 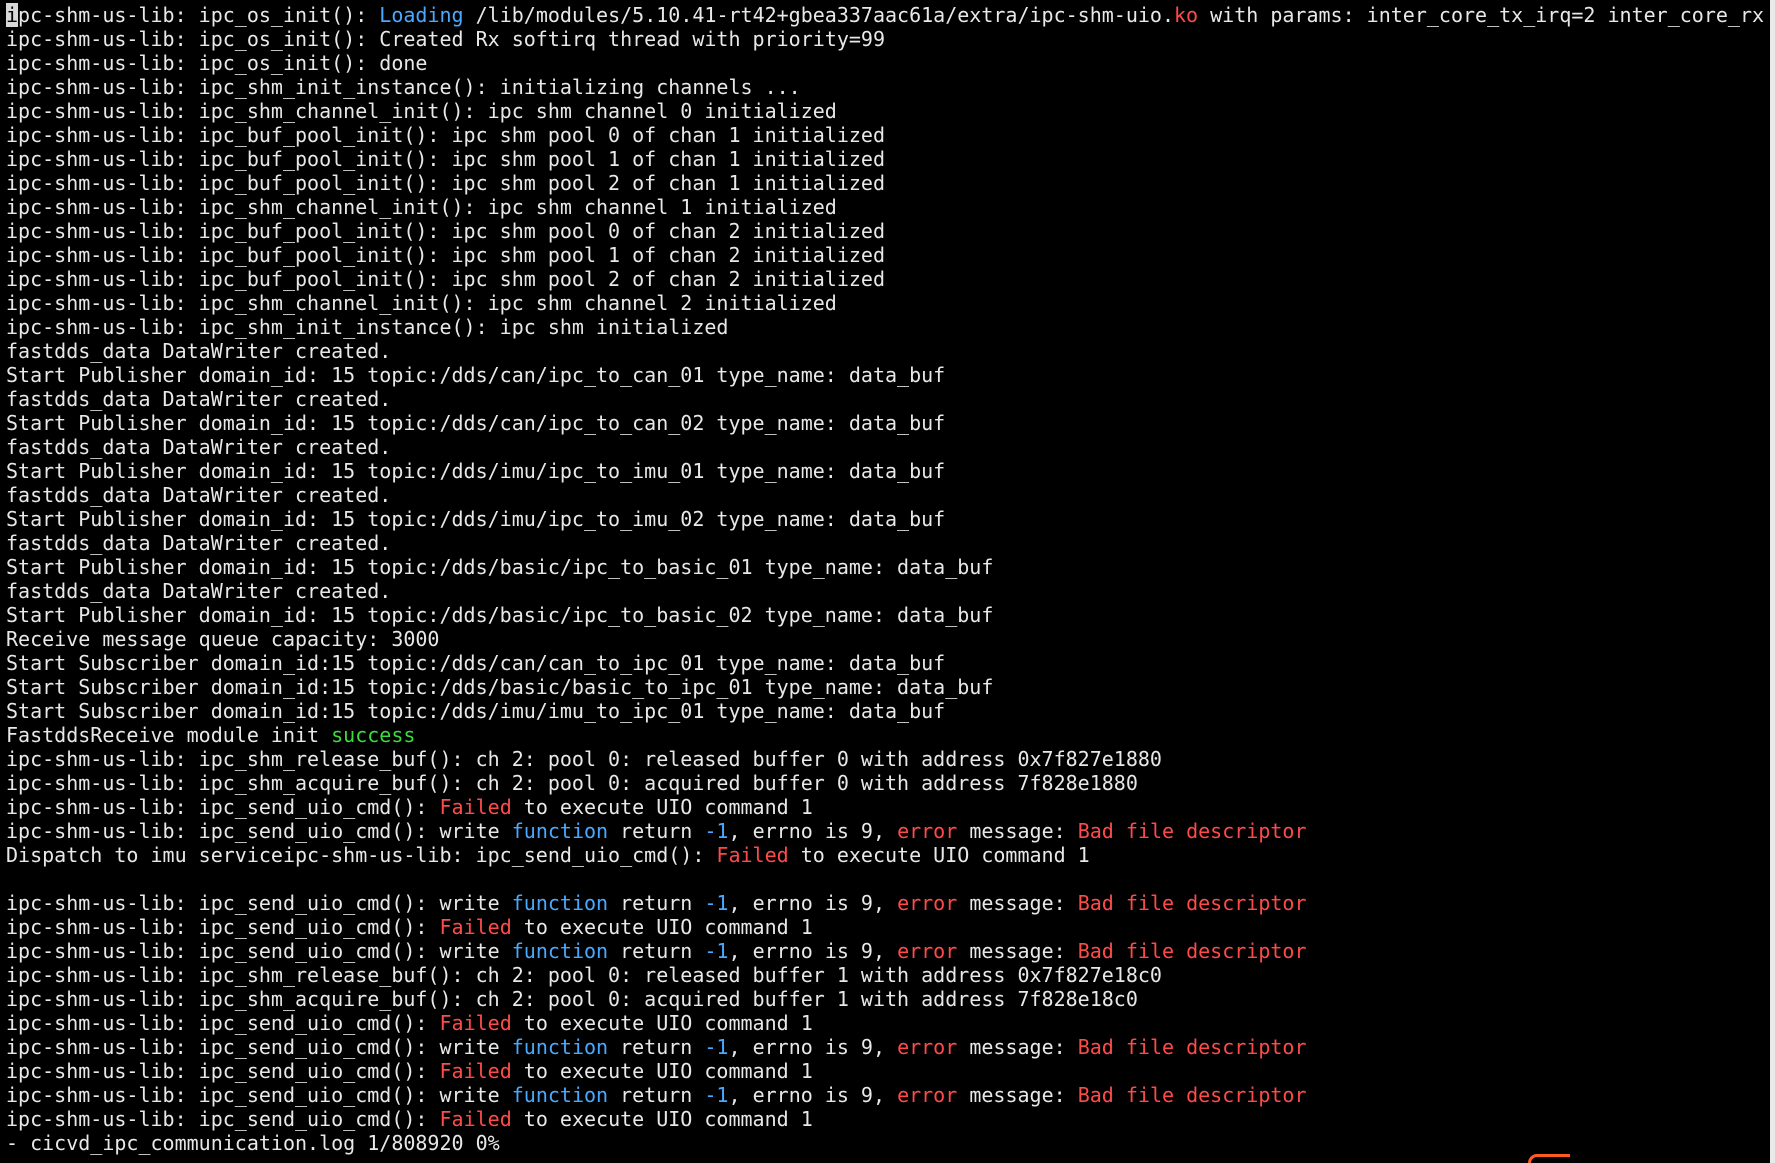 What do you see at coordinates (1186, 15) in the screenshot?
I see `log-segment: ko` at bounding box center [1186, 15].